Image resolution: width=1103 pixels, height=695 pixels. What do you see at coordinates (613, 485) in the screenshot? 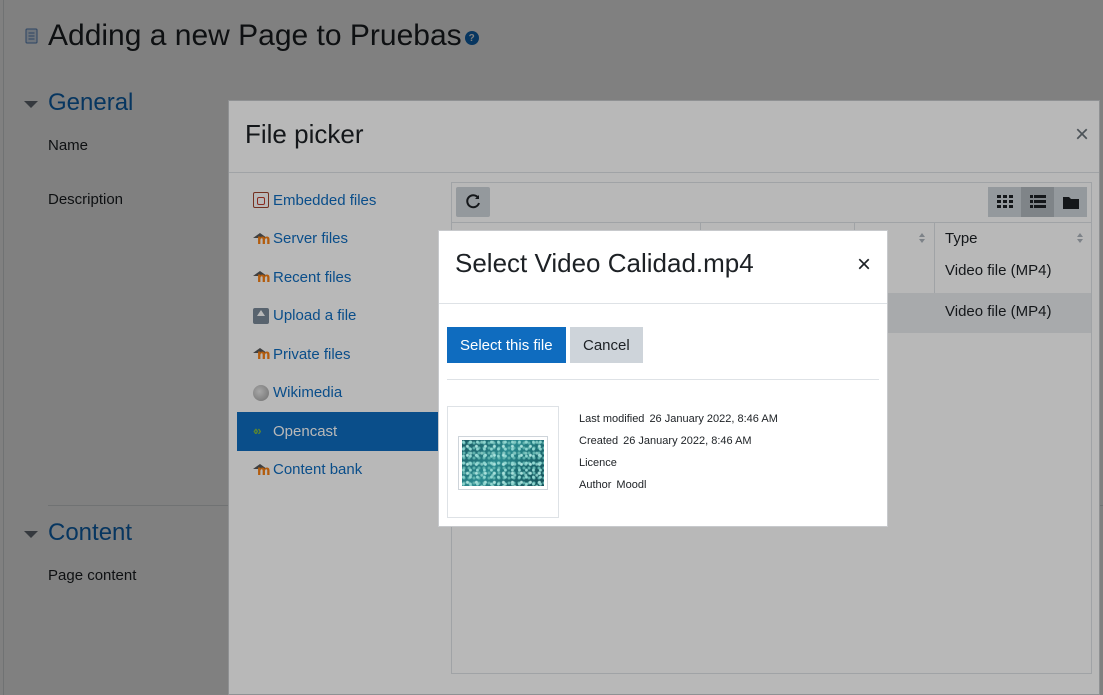
I see `meta-author: Author Moodl` at bounding box center [613, 485].